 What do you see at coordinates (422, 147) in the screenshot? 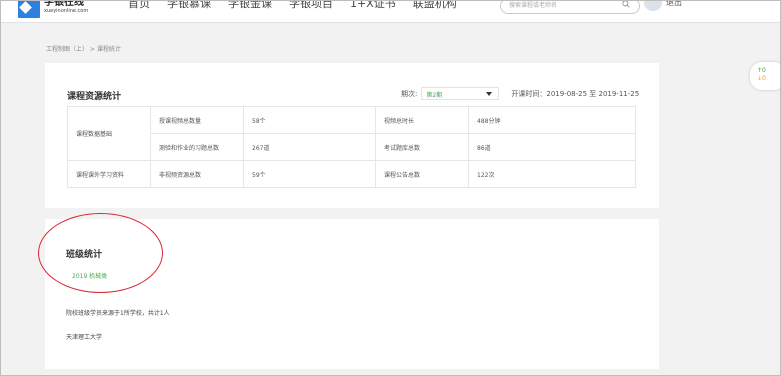
I see `stat-label: 考试题库总数` at bounding box center [422, 147].